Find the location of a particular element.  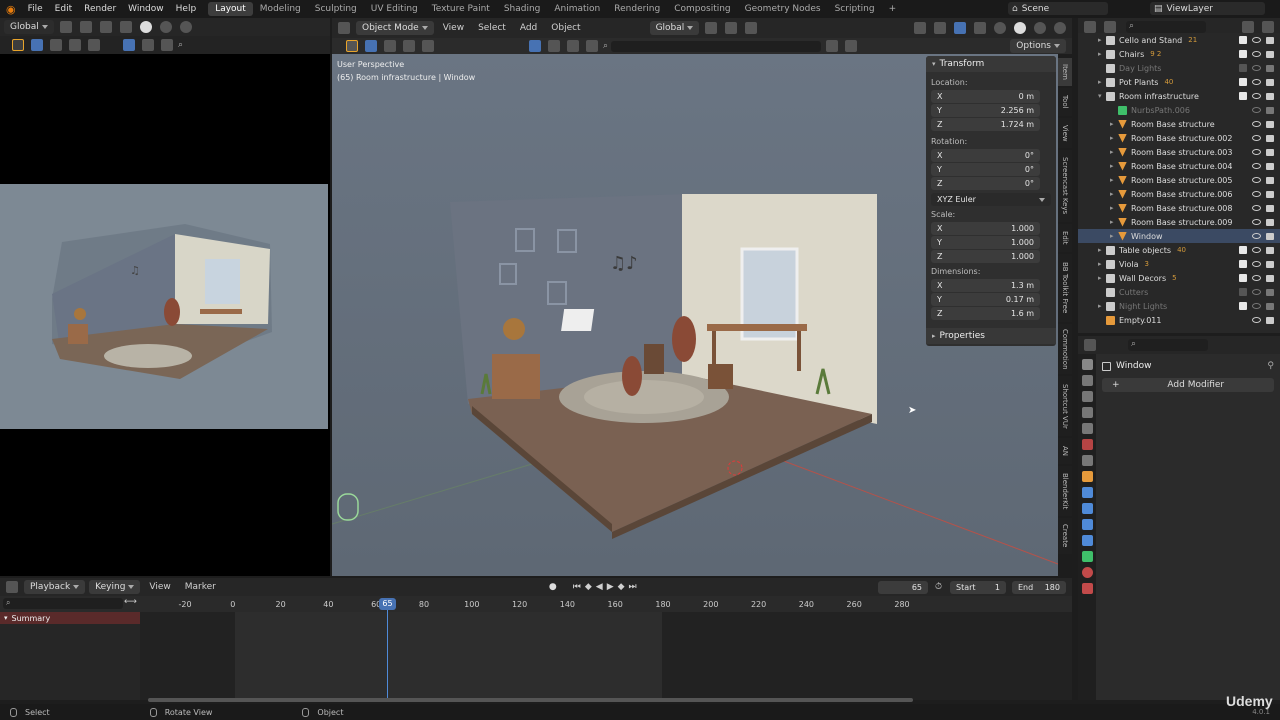

pivot-icon is located at coordinates (711, 28).